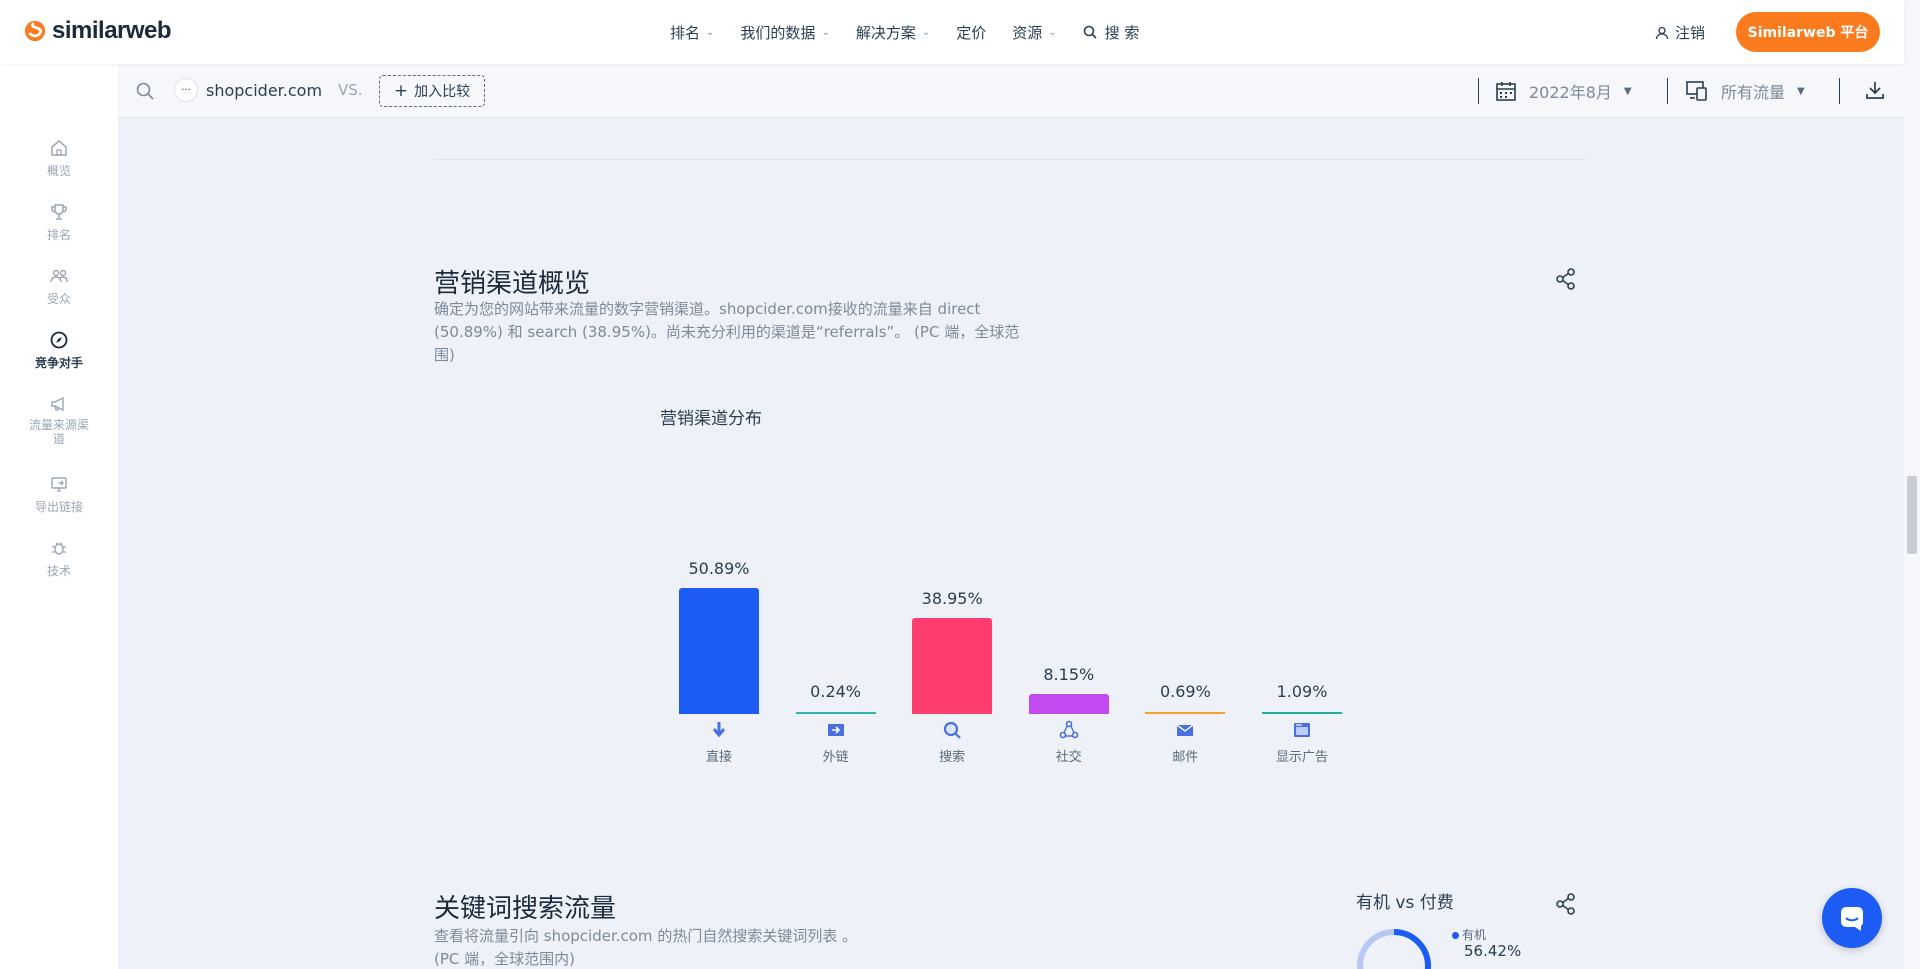 This screenshot has width=1920, height=969. Describe the element at coordinates (719, 730) in the screenshot. I see `arrow-down-icon` at that location.